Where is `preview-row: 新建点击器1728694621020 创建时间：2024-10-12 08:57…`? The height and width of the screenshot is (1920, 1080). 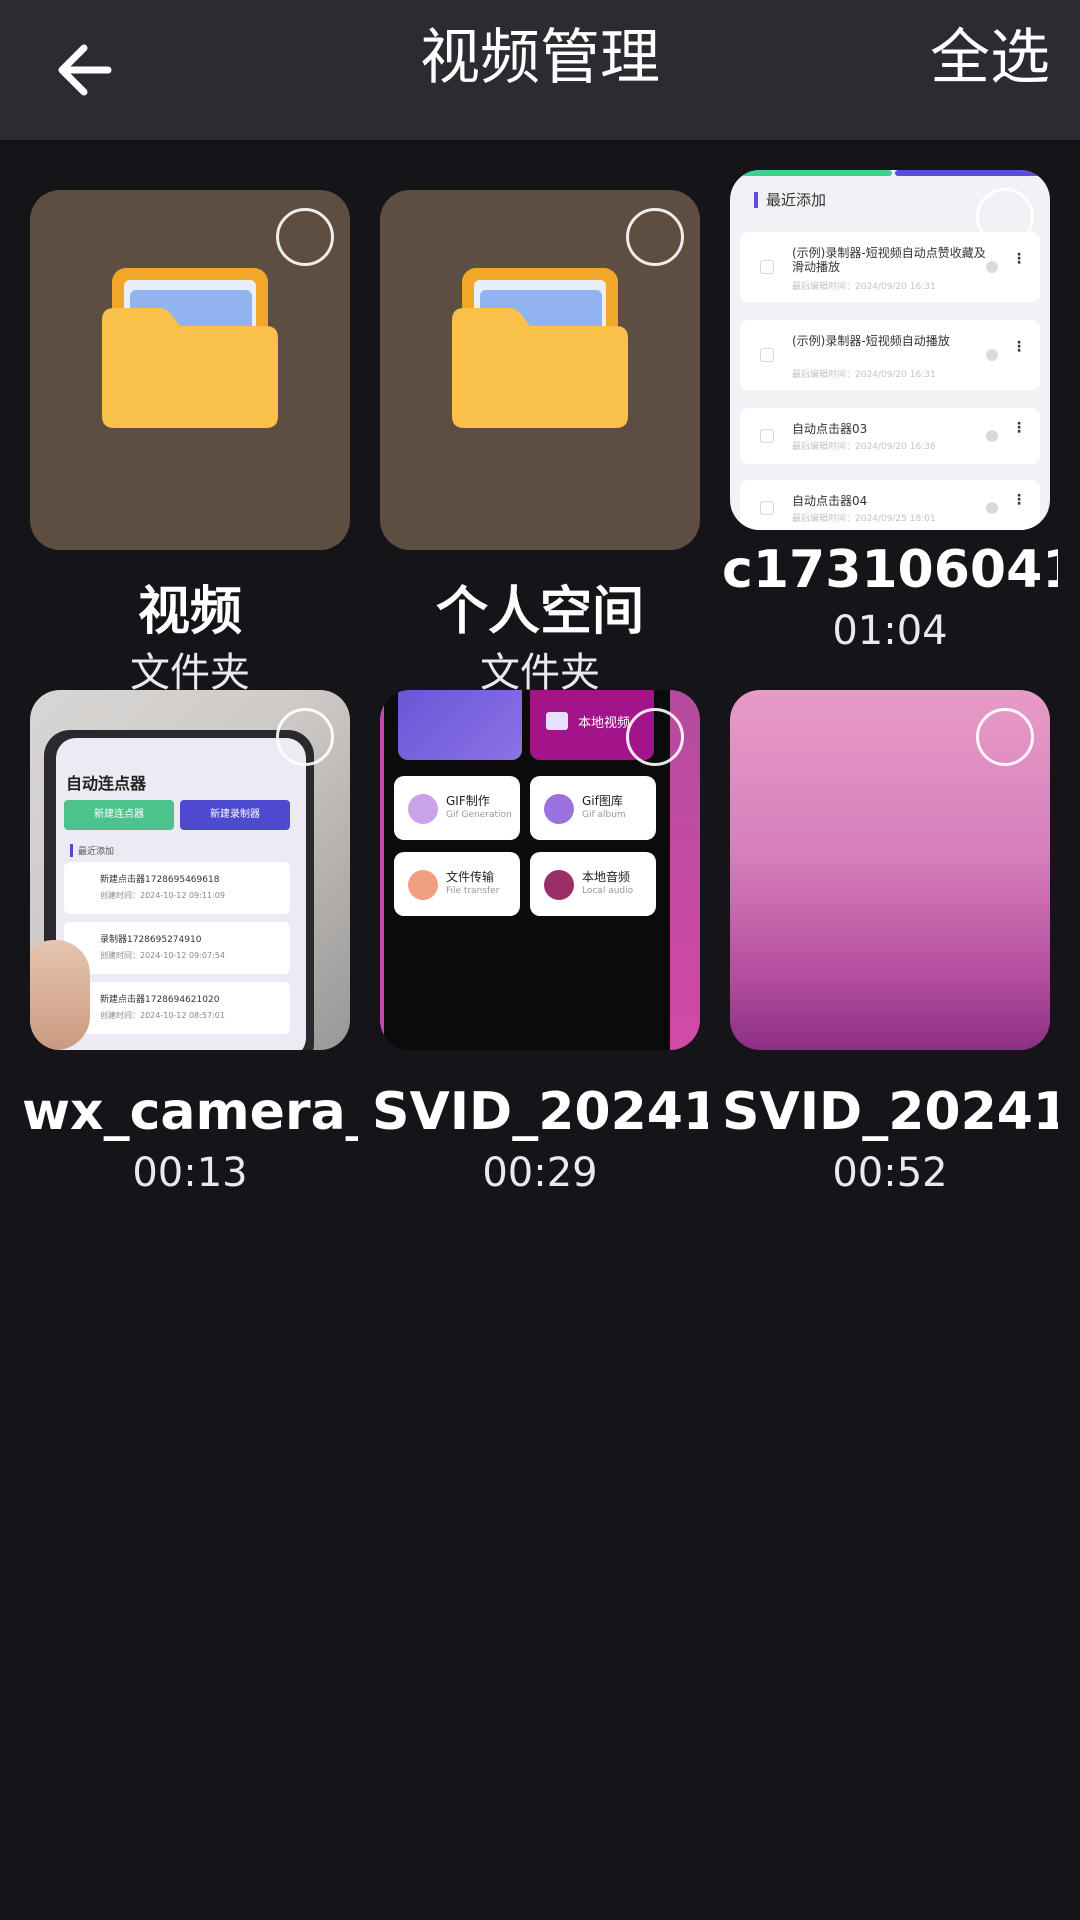
preview-row: 新建点击器1728694621020 创建时间：2024-10-12 08:57… is located at coordinates (177, 1008).